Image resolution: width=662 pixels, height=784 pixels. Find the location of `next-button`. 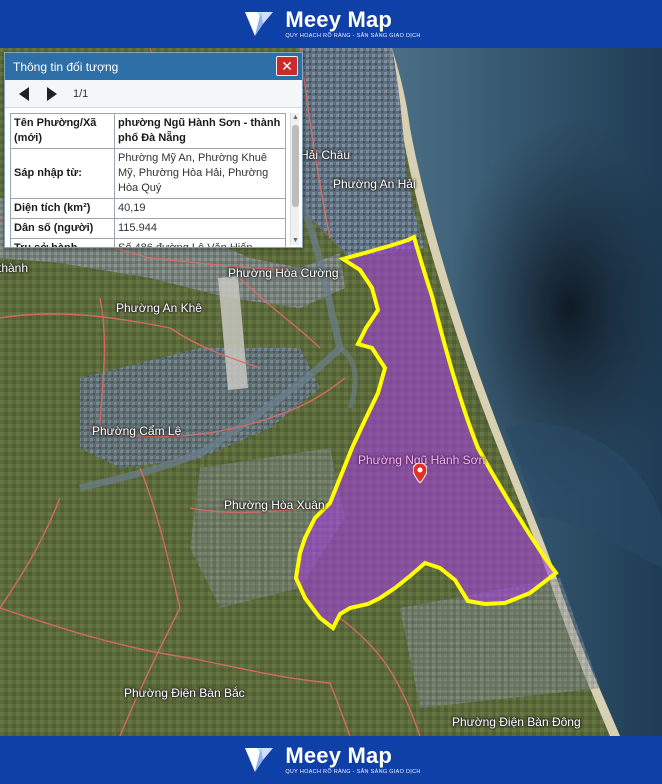

next-button is located at coordinates (52, 94).